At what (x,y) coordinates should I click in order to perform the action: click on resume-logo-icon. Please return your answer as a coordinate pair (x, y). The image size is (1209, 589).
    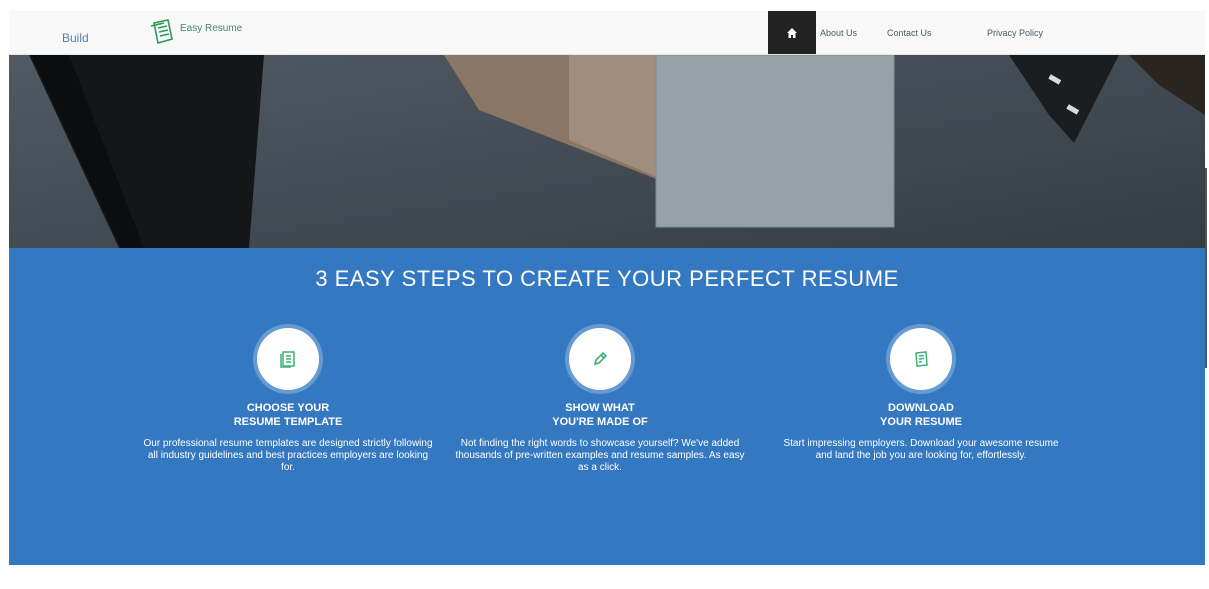
    Looking at the image, I should click on (161, 32).